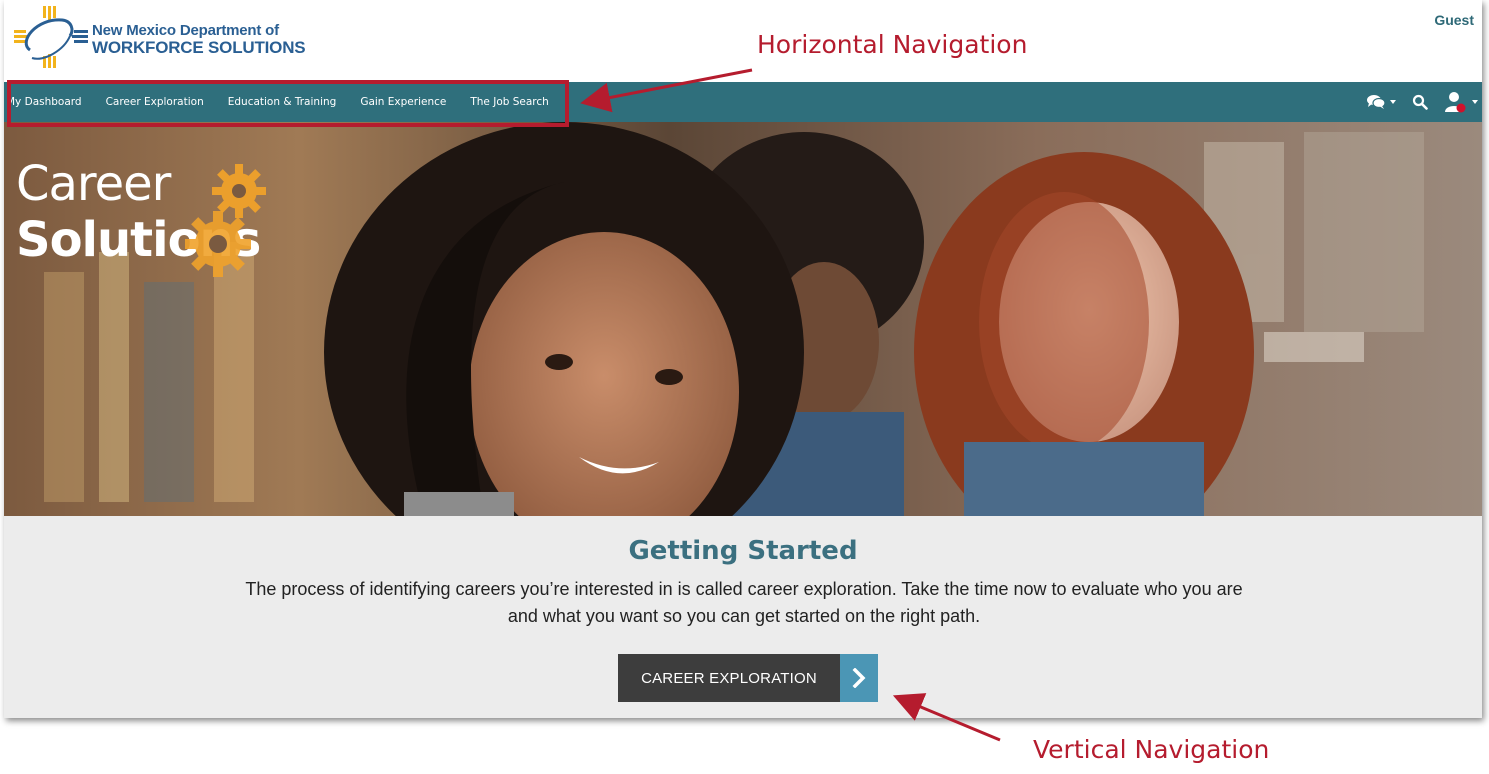 Image resolution: width=1489 pixels, height=774 pixels. Describe the element at coordinates (51, 37) in the screenshot. I see `zia-sun-logo-icon` at that location.